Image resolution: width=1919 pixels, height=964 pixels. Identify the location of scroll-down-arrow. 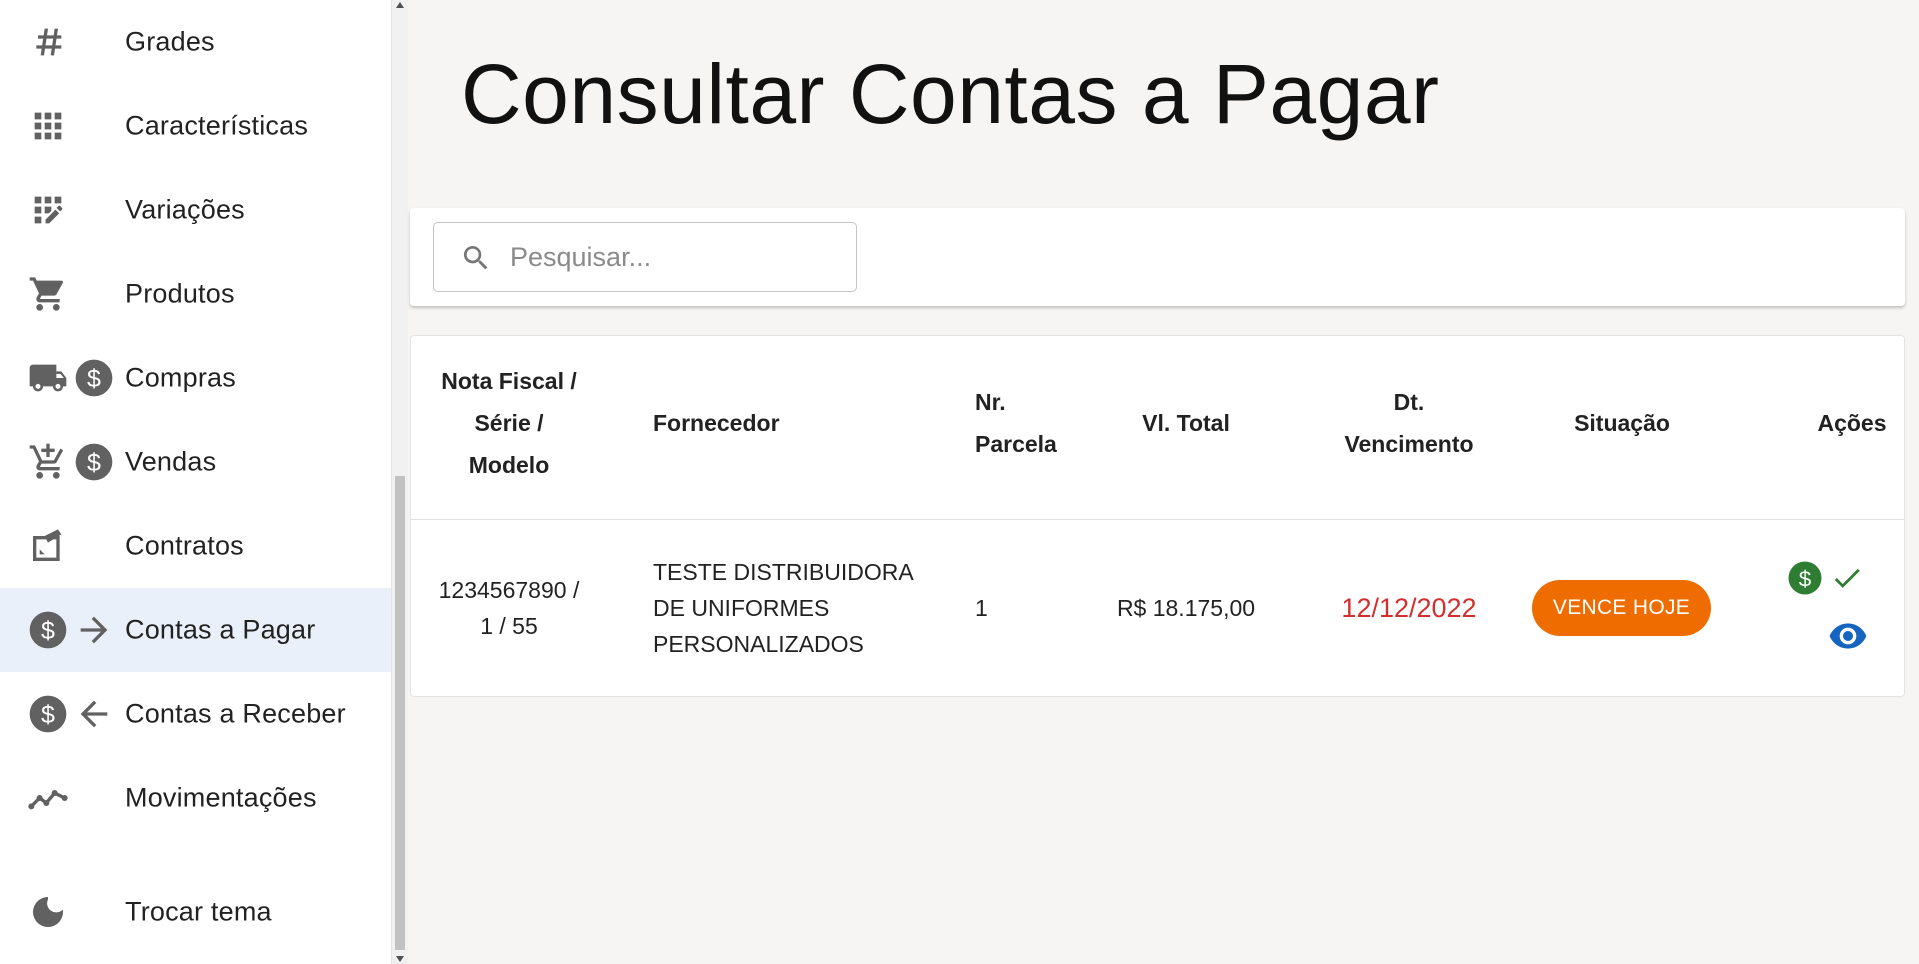
(400, 959).